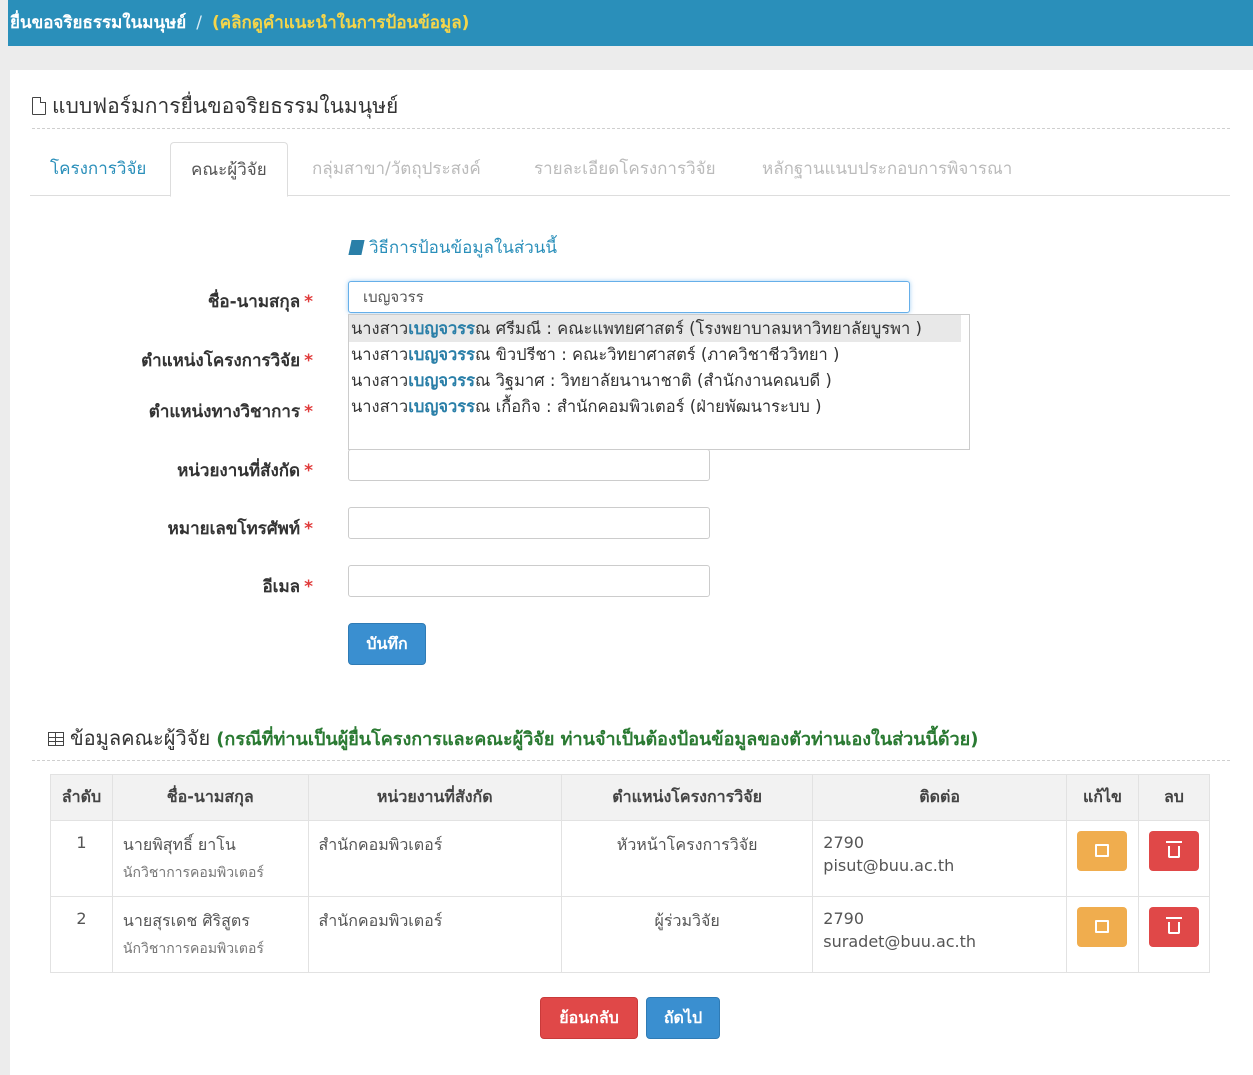 The width and height of the screenshot is (1253, 1075). Describe the element at coordinates (227, 361) in the screenshot. I see `project-position-label: ตำแหน่งโครงการวิจัย *` at that location.